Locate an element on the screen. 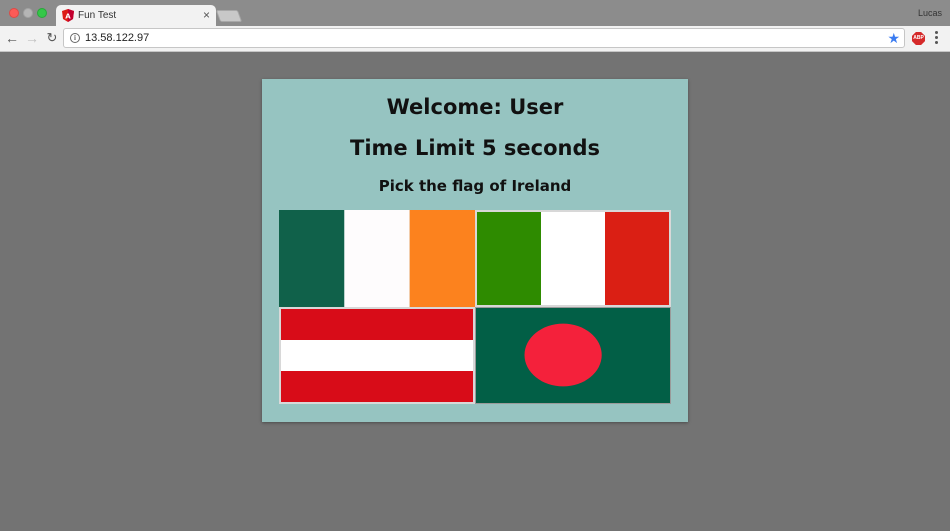 The image size is (950, 531). austria-flag-image is located at coordinates (377, 355).